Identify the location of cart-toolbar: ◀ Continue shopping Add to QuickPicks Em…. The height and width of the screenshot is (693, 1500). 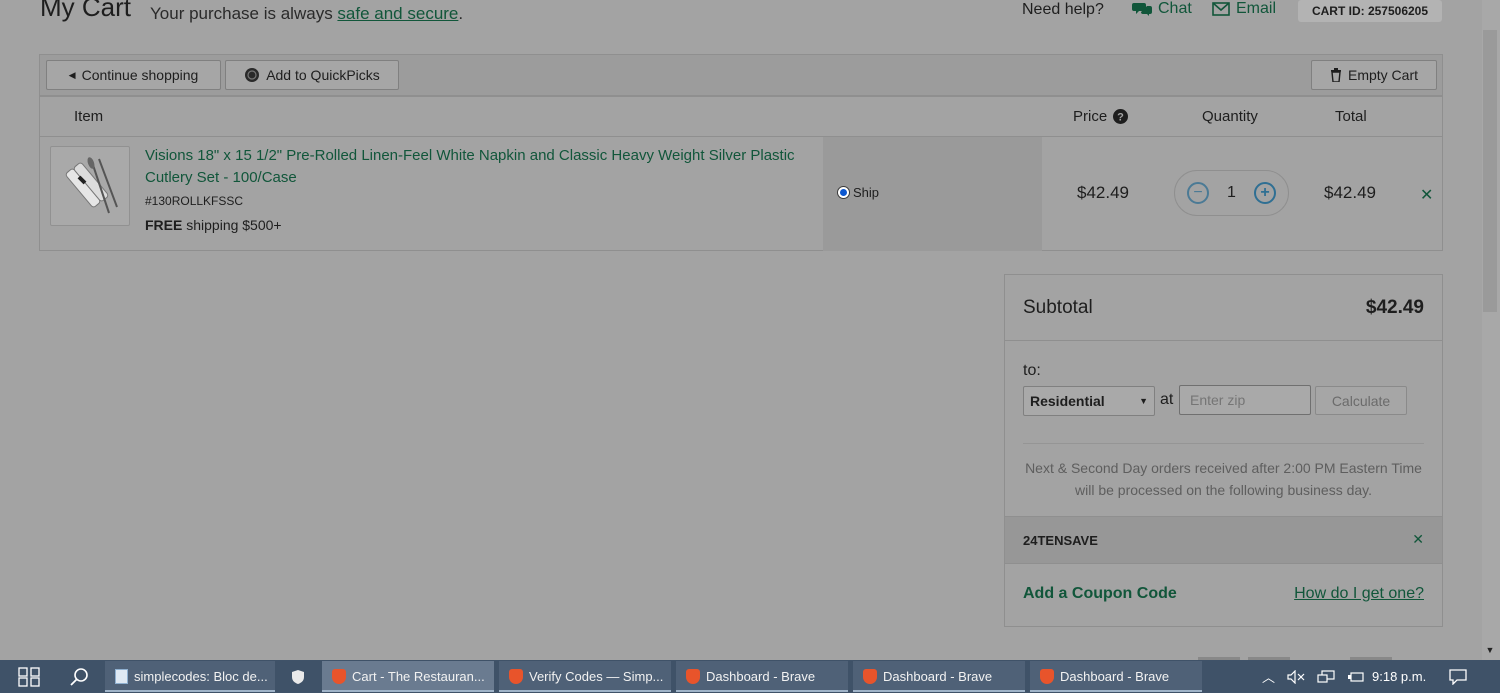
(741, 75).